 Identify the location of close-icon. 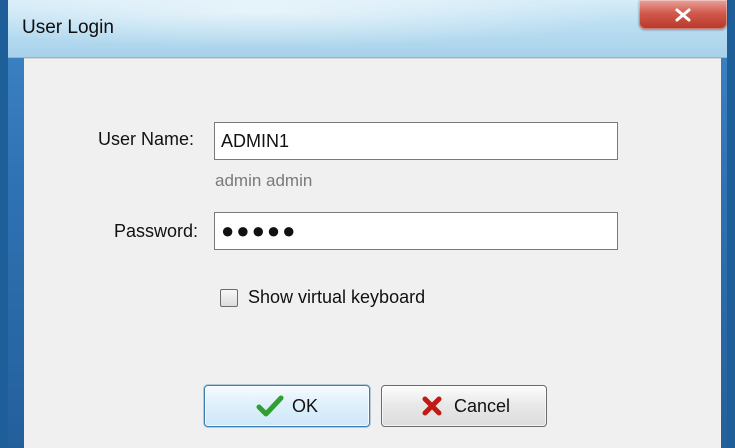
(683, 14).